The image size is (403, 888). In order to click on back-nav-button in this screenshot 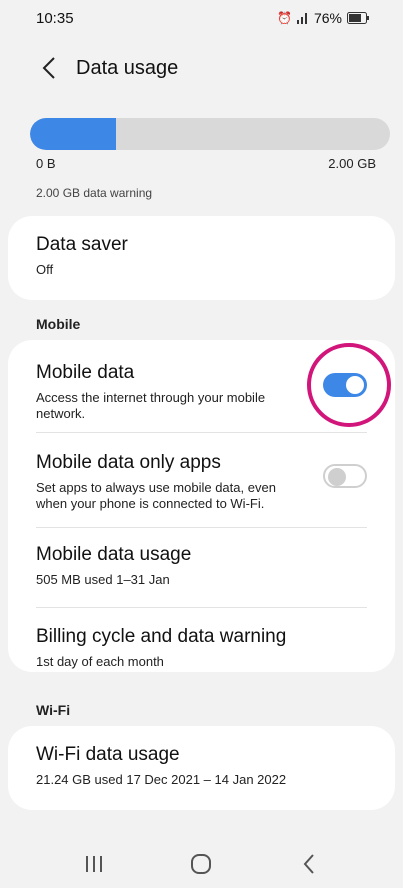, I will do `click(309, 864)`.